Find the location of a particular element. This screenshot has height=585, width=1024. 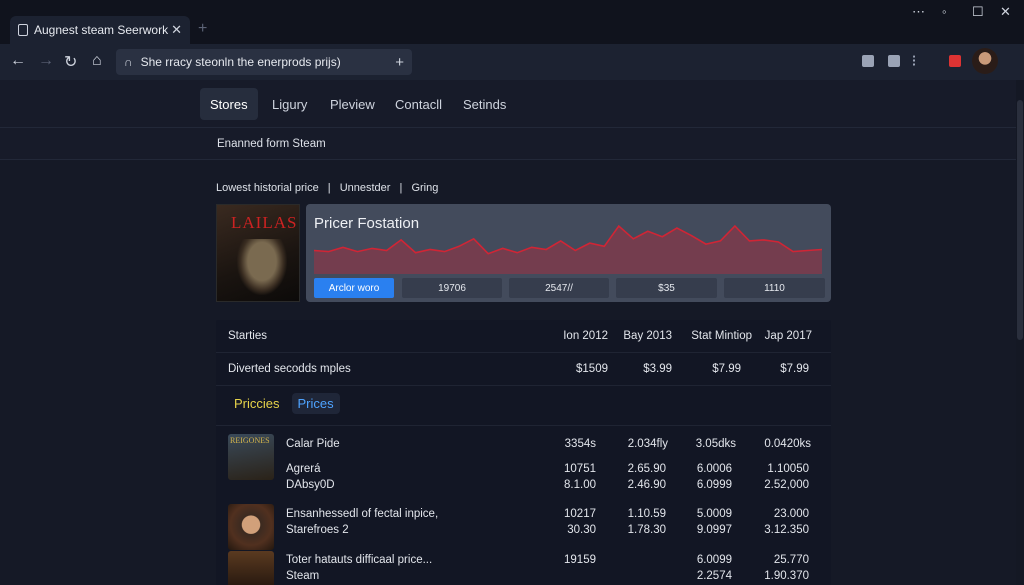

pill-row: Priccies Prices is located at coordinates (523, 406).